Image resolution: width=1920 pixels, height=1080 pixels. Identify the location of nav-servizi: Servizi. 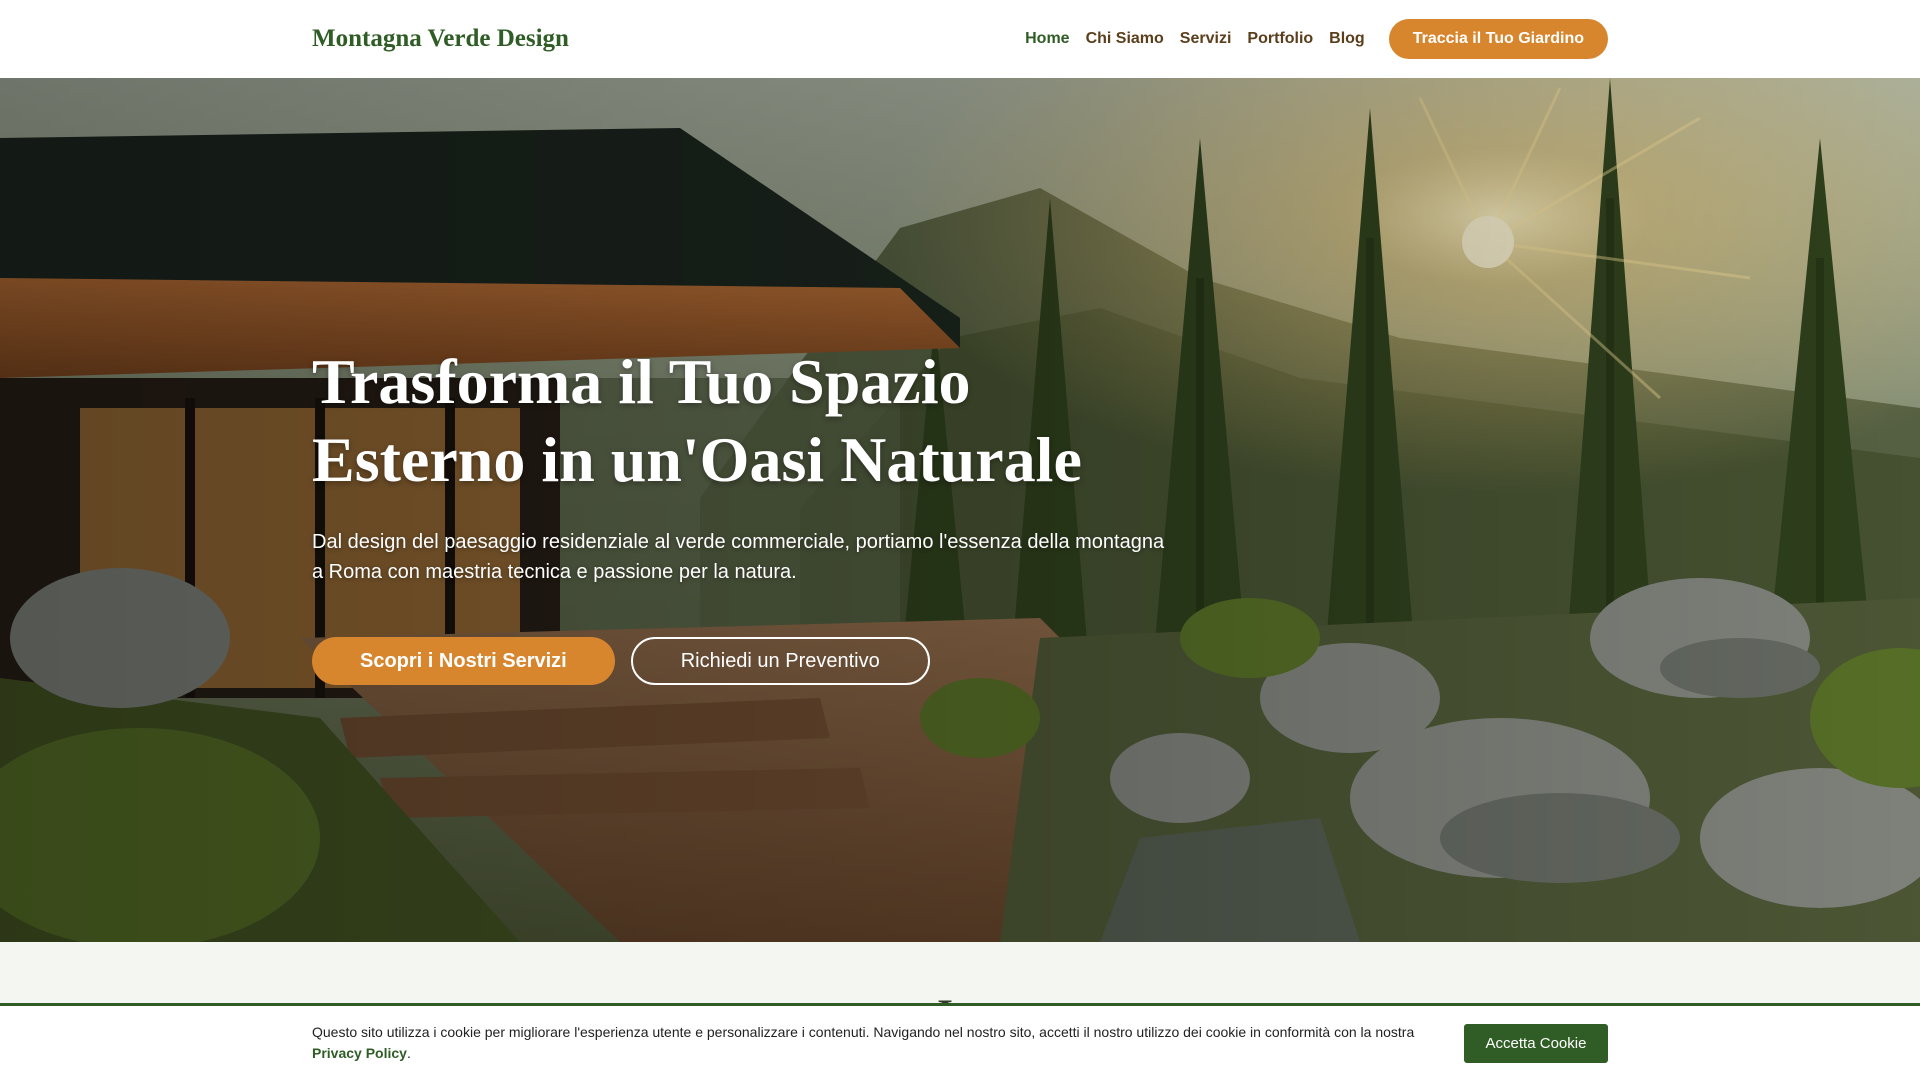
(1206, 39).